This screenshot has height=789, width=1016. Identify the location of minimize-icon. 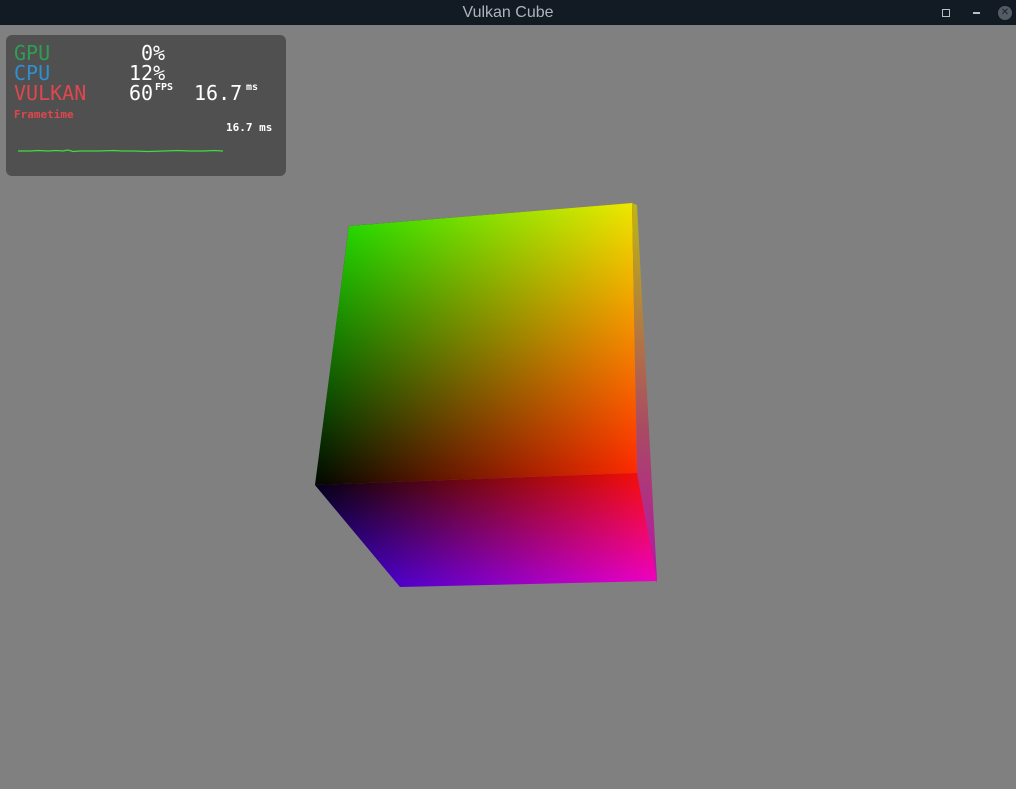
(976, 13).